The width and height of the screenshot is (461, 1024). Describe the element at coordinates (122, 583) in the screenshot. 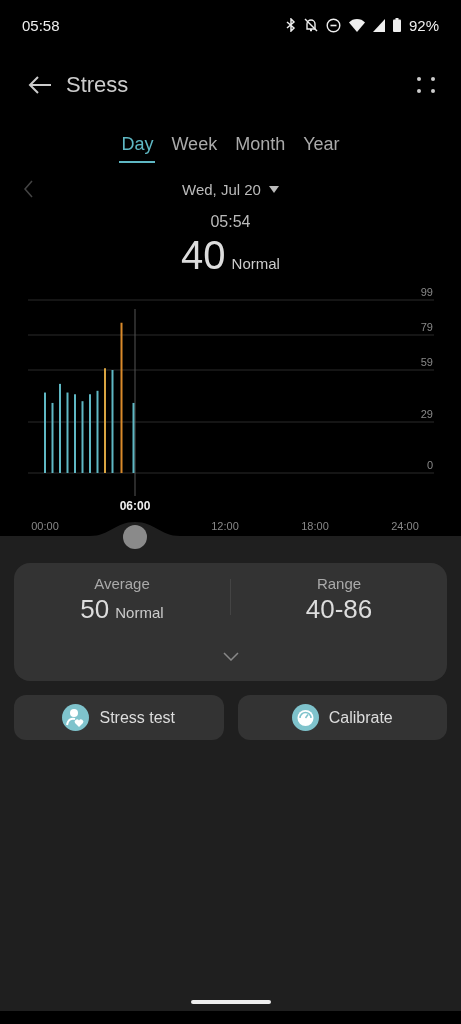

I see `summary-label: Average` at that location.